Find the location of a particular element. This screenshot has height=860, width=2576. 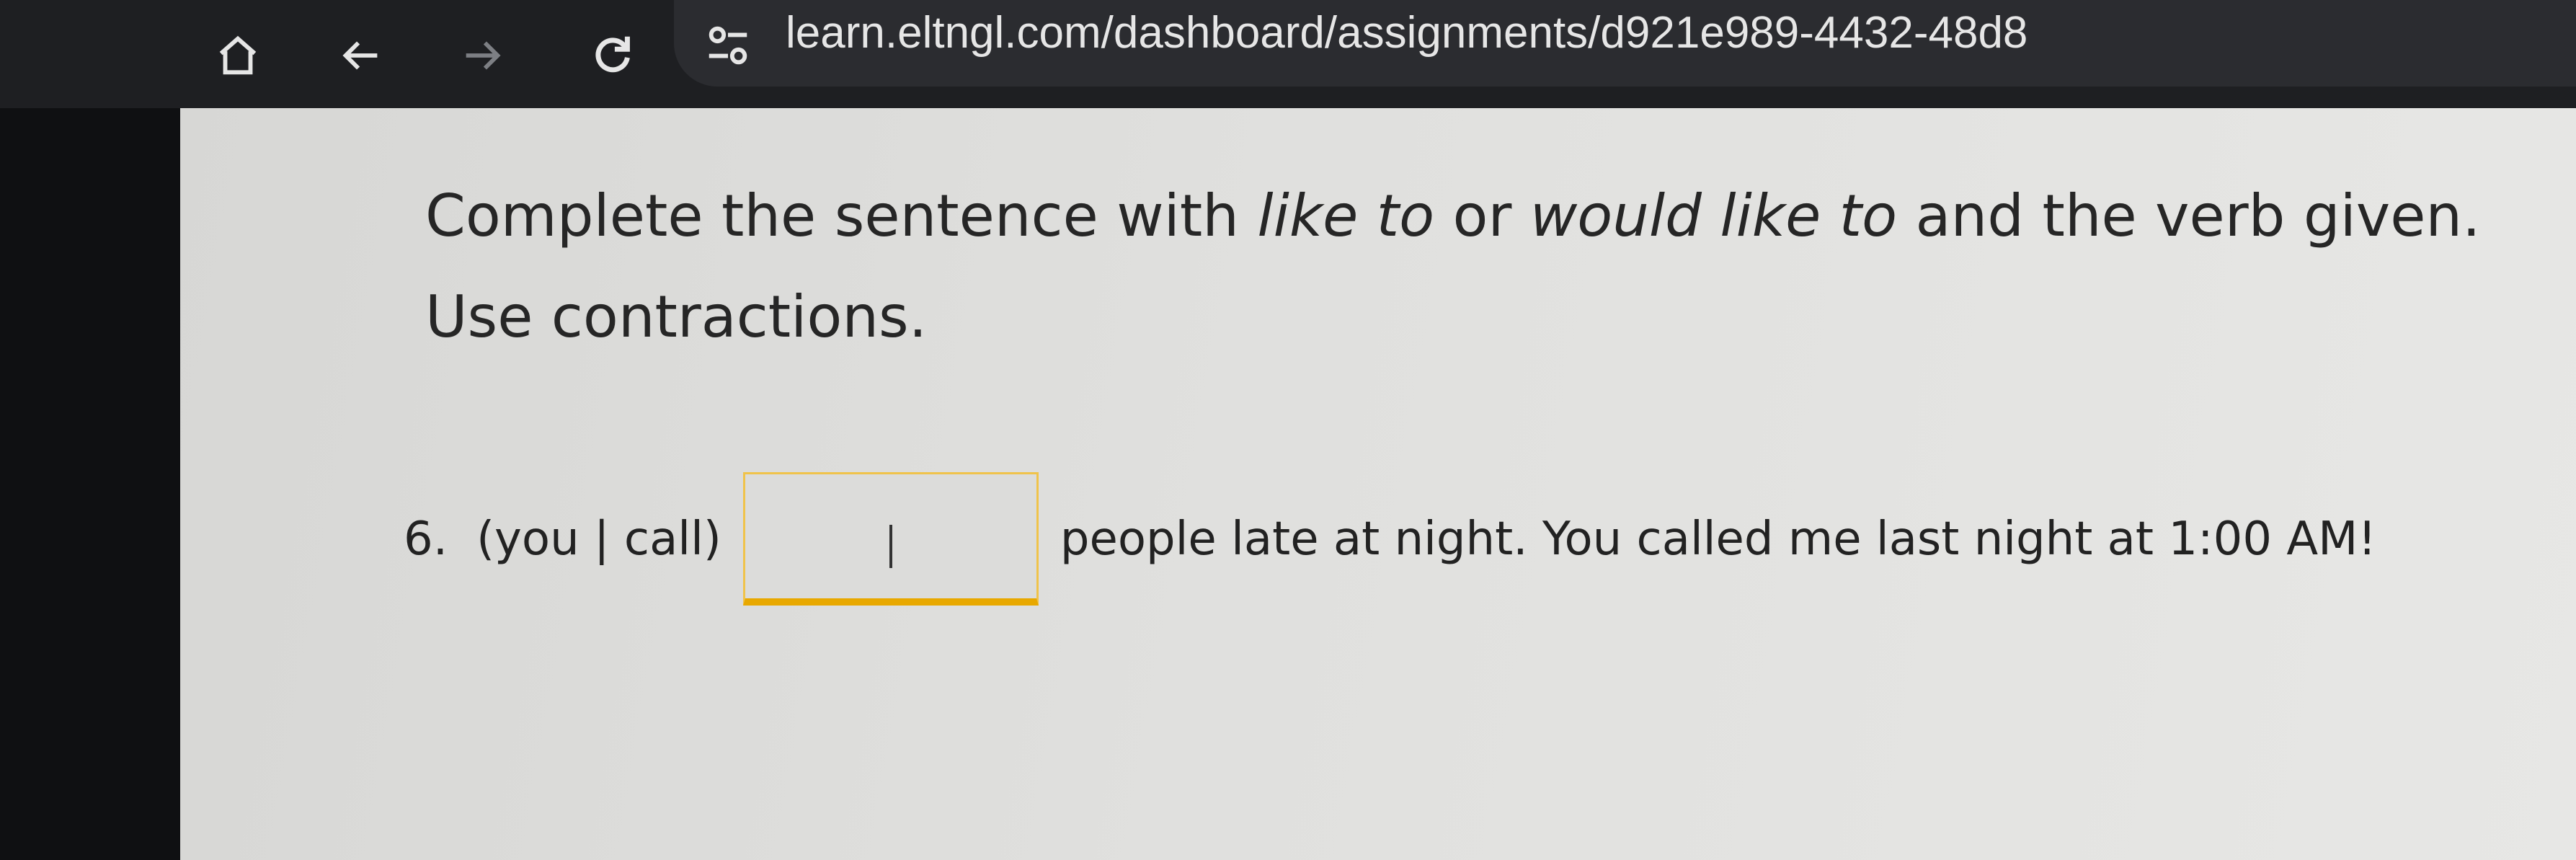

instruction-part: or is located at coordinates (1482, 215).